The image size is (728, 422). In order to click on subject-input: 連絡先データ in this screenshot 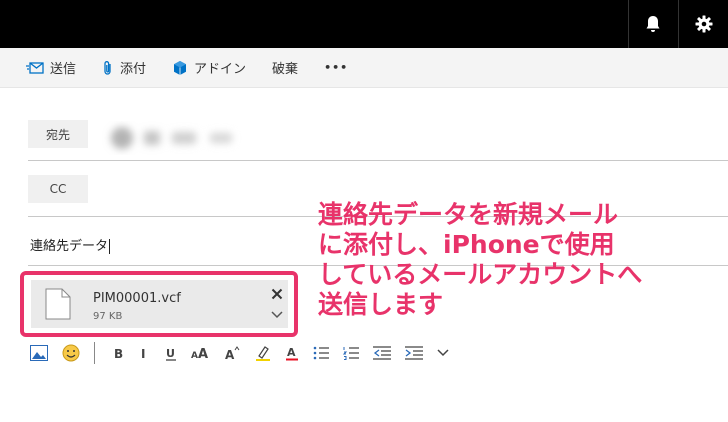, I will do `click(70, 244)`.